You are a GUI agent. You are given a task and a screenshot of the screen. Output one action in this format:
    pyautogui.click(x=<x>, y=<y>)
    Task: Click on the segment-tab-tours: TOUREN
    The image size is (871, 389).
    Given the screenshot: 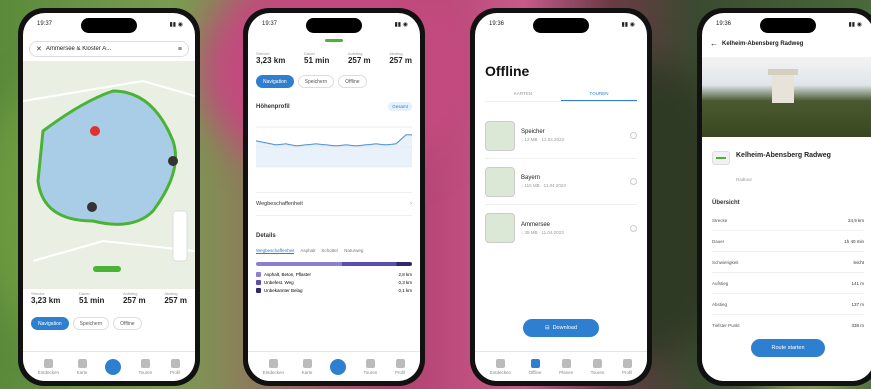 What is the action you would take?
    pyautogui.click(x=599, y=96)
    